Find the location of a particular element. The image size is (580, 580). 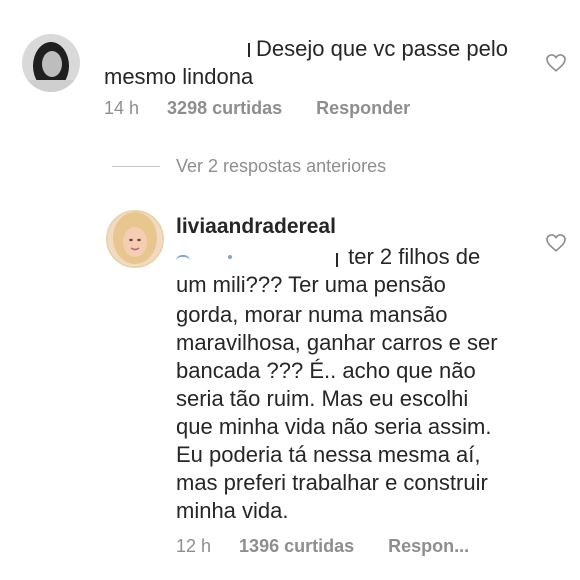

comment1-likes: 3298 curtidas is located at coordinates (224, 108).